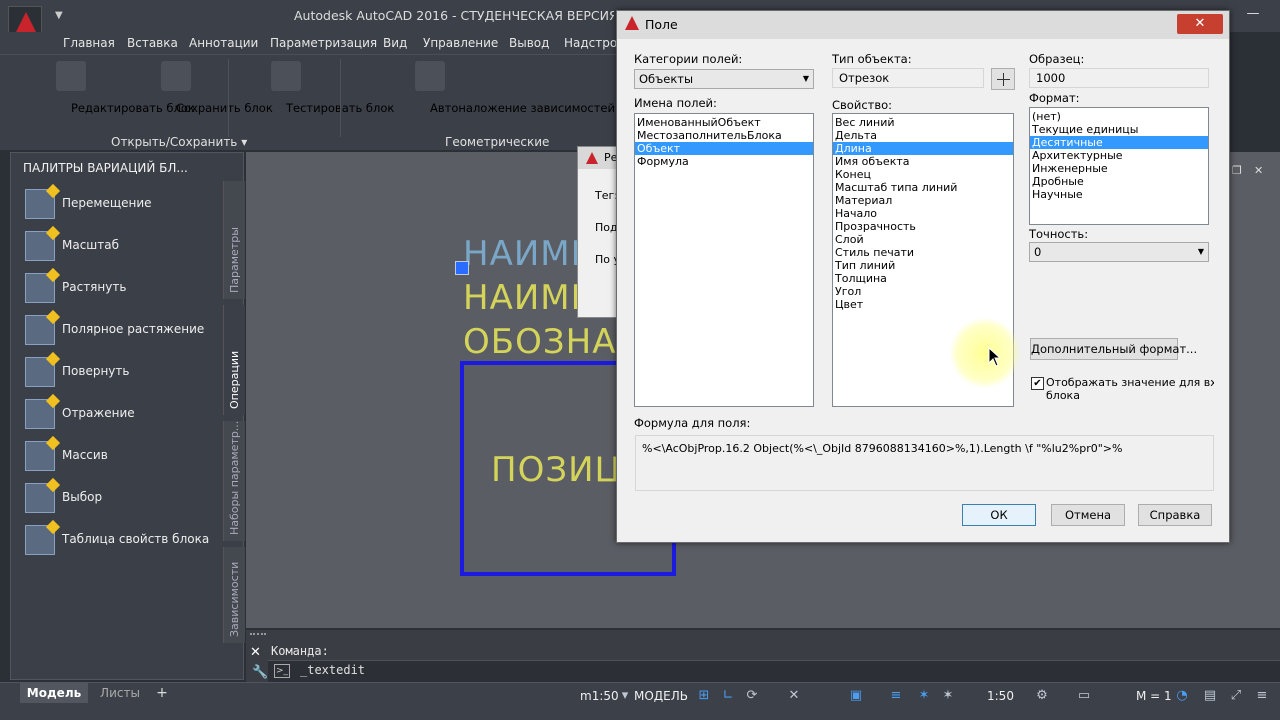 This screenshot has width=1280, height=720. Describe the element at coordinates (1119, 116) in the screenshot. I see `format-item: (нет)` at that location.